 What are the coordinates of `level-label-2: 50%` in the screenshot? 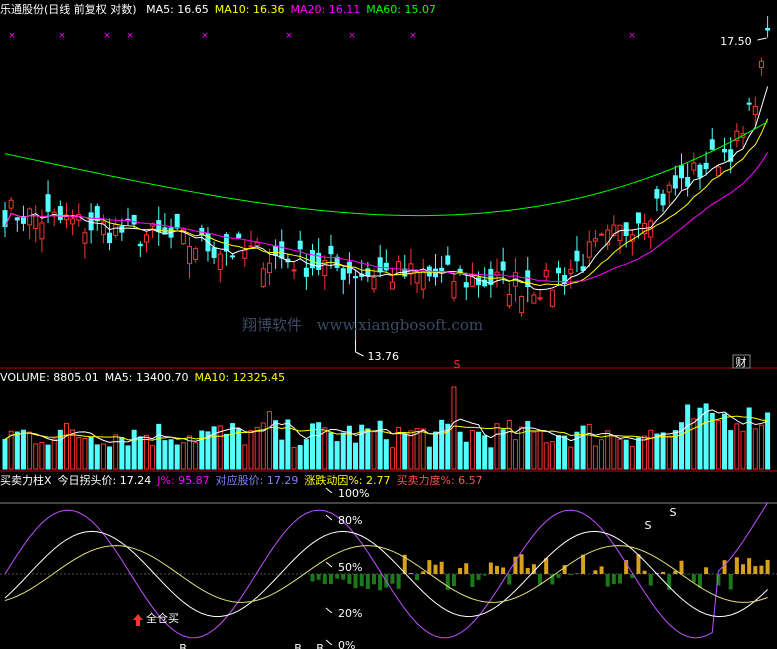 It's located at (350, 567).